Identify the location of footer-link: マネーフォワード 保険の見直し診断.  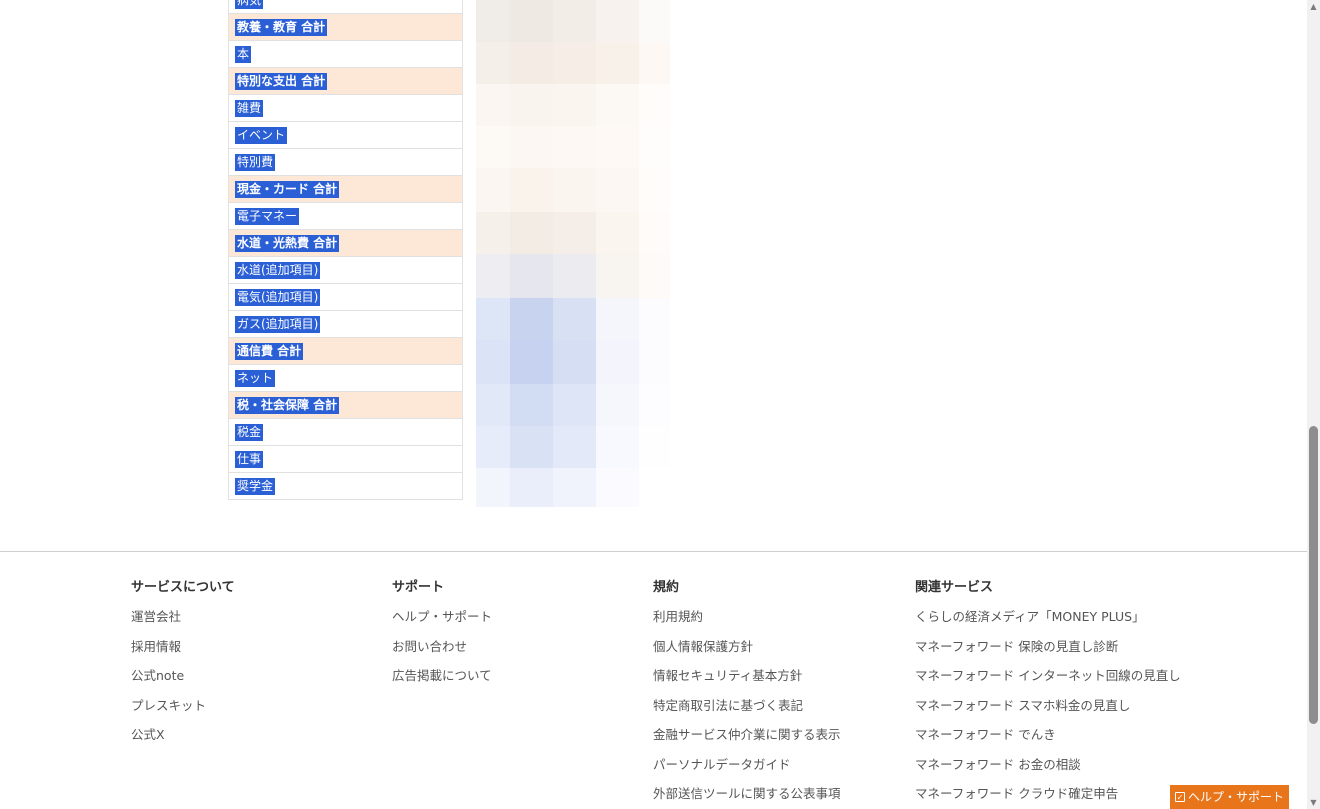
(1048, 654).